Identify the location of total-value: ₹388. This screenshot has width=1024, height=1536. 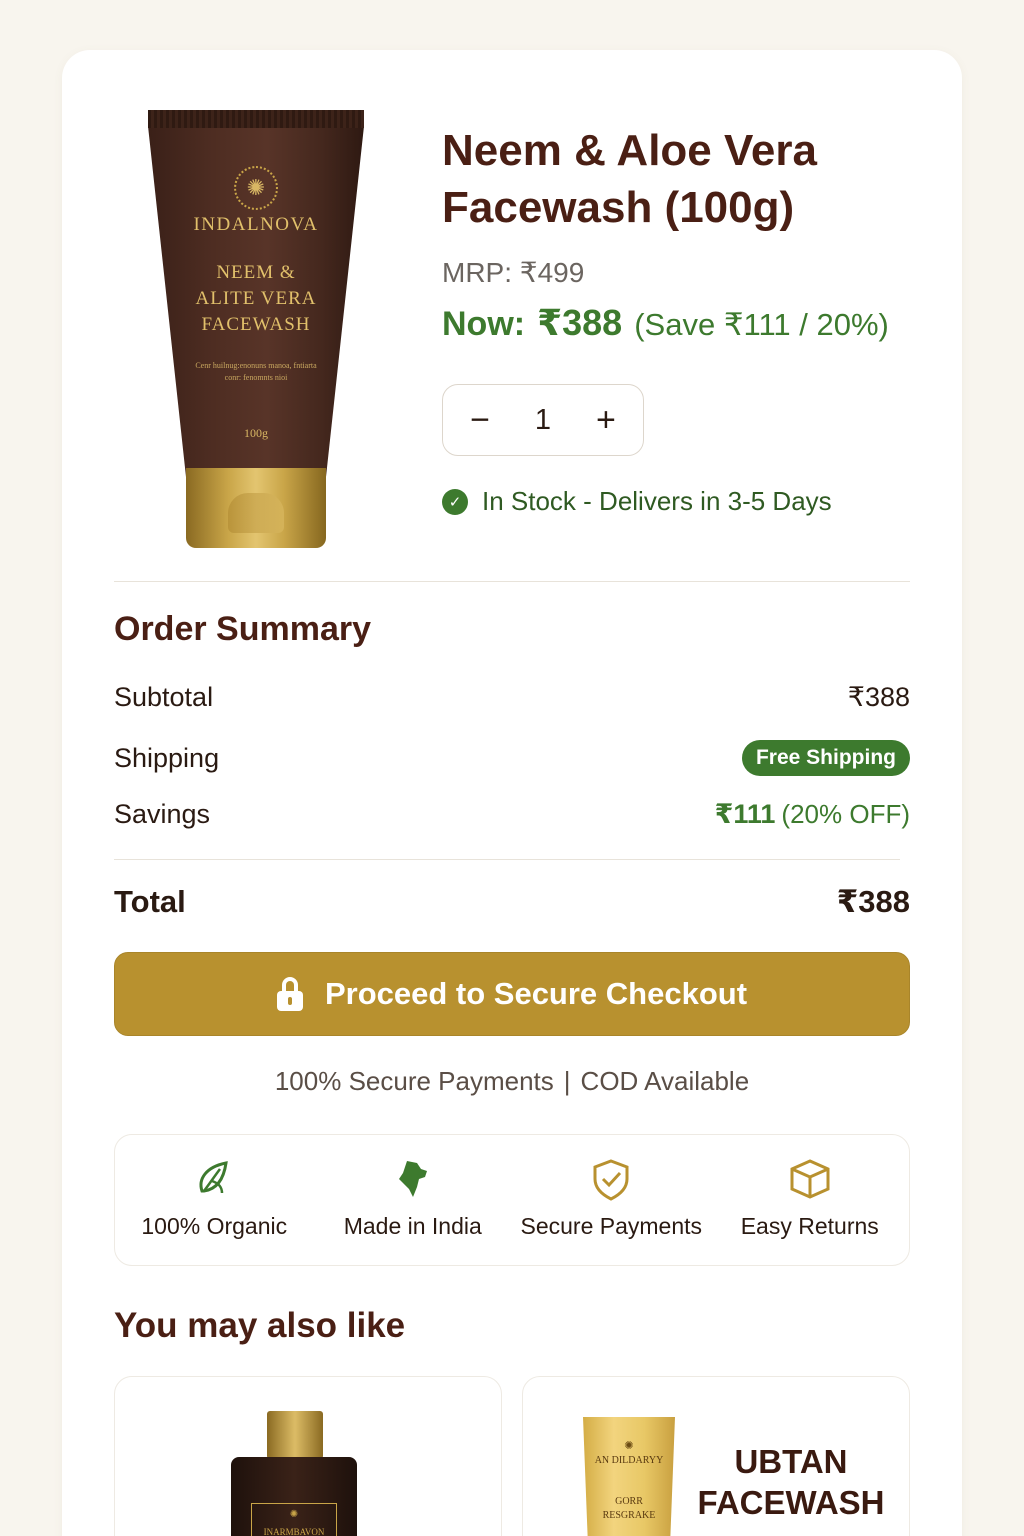
(873, 901).